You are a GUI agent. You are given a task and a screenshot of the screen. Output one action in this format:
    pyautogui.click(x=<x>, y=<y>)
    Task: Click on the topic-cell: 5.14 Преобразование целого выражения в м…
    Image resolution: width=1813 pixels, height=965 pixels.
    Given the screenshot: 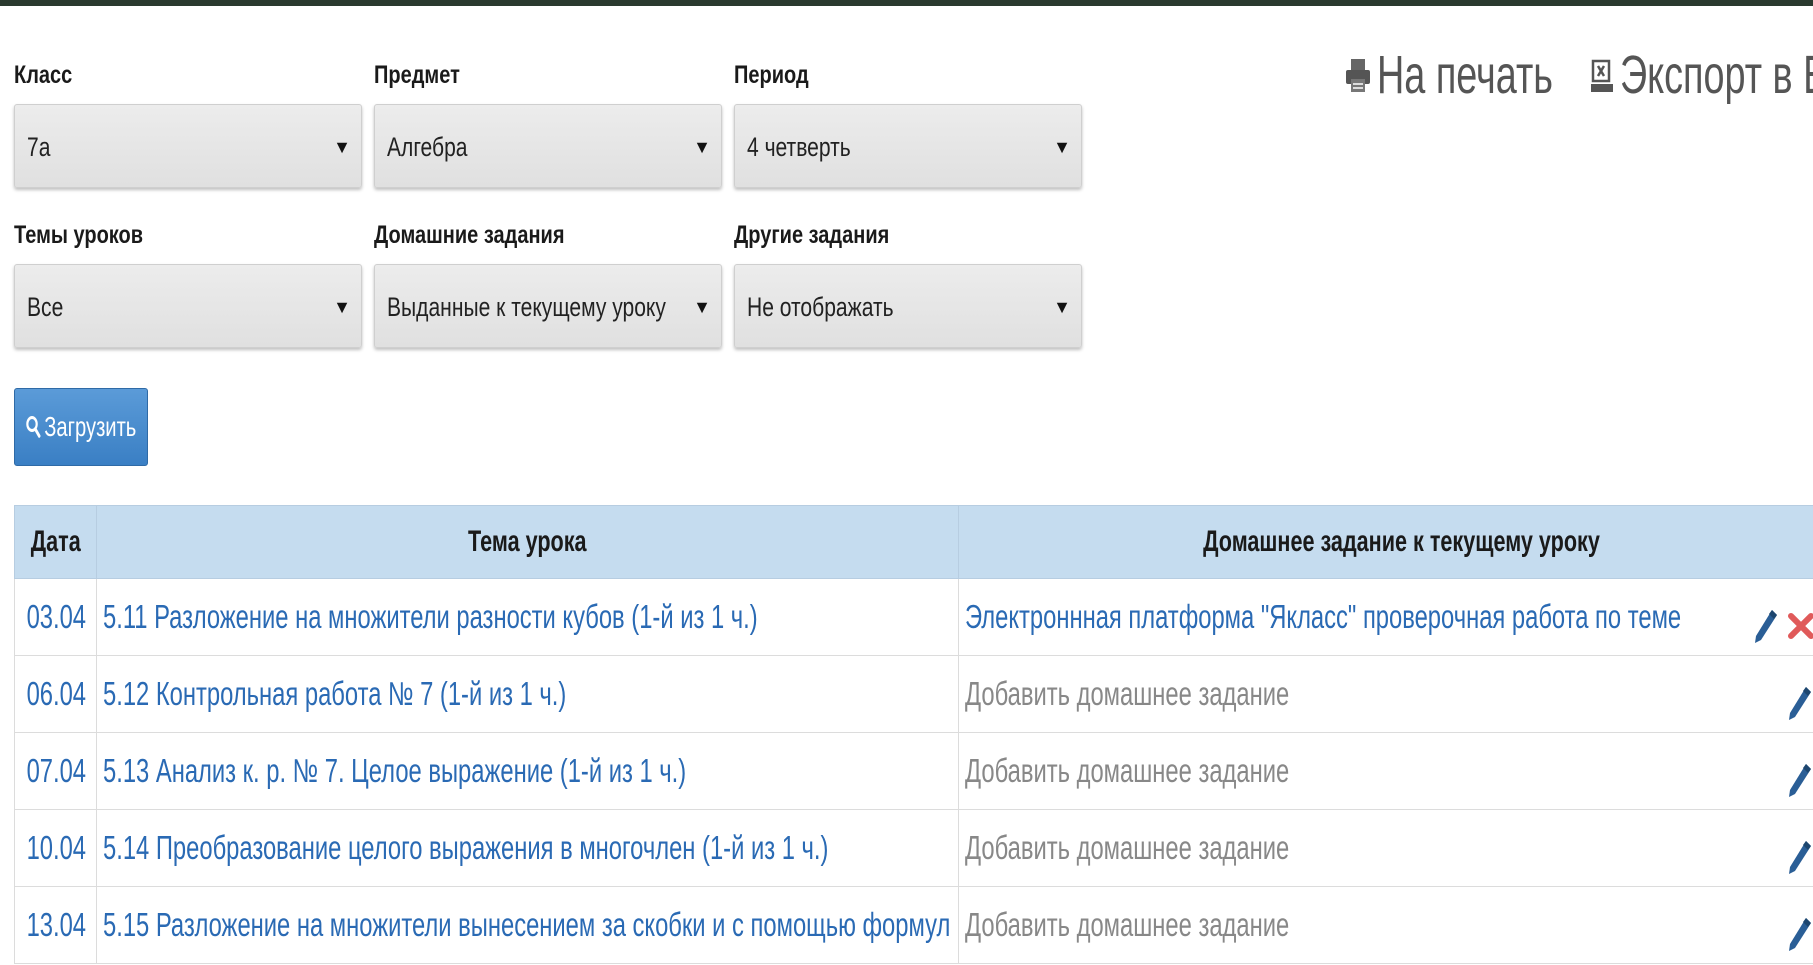 What is the action you would take?
    pyautogui.click(x=527, y=848)
    